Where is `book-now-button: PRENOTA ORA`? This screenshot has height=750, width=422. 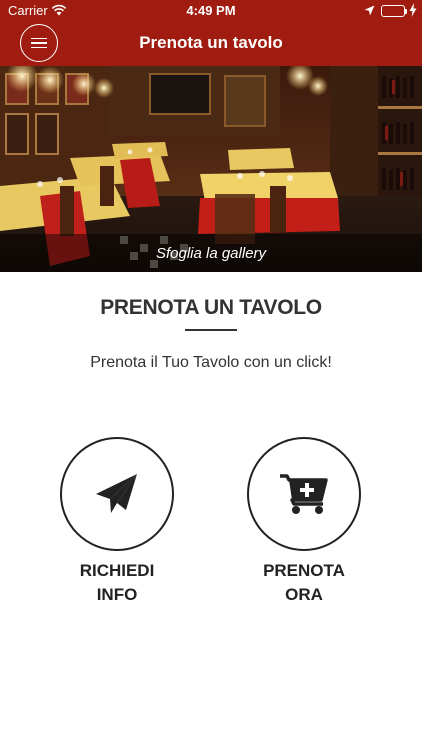
book-now-button: PRENOTA ORA is located at coordinates (304, 522).